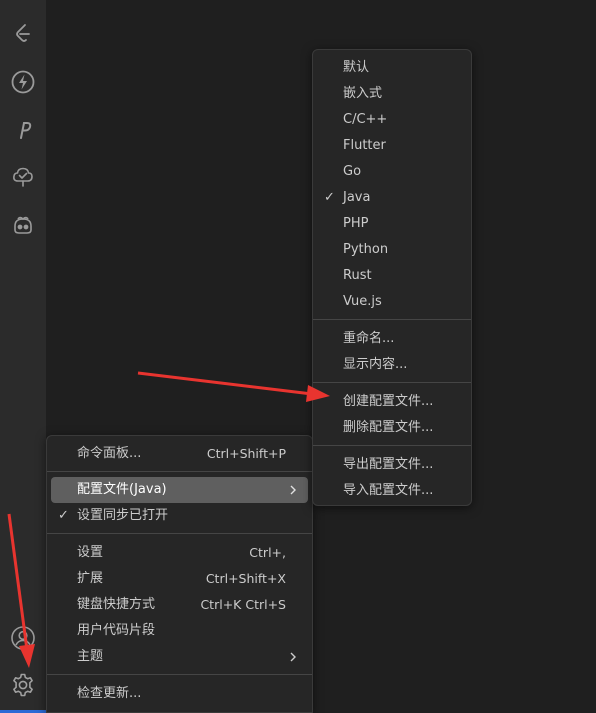 The width and height of the screenshot is (596, 713). Describe the element at coordinates (363, 93) in the screenshot. I see `menu-item-label: 嵌入式` at that location.